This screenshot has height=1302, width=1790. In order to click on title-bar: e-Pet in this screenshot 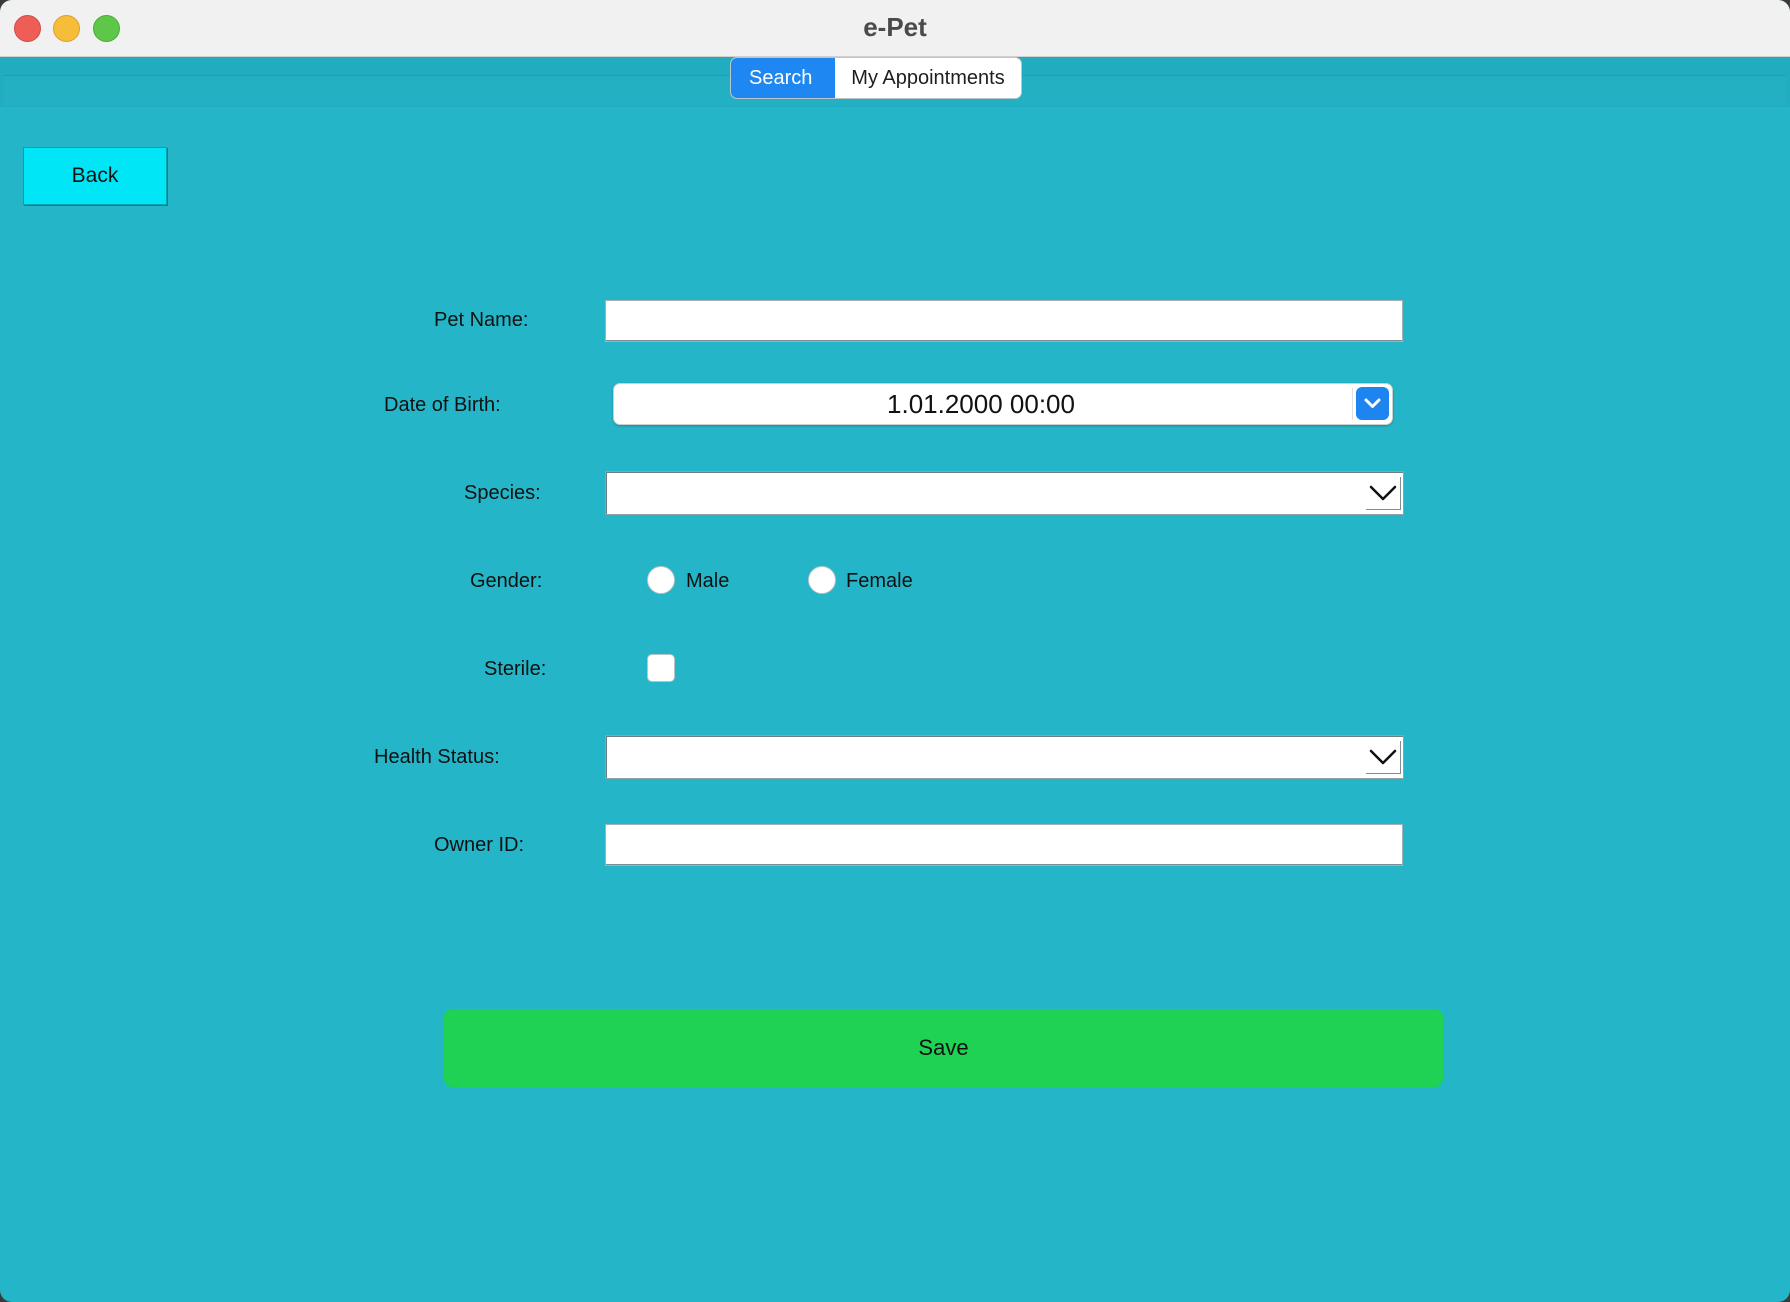, I will do `click(895, 28)`.